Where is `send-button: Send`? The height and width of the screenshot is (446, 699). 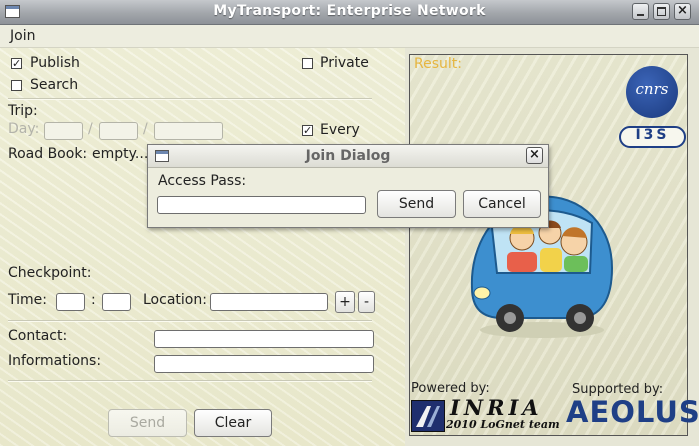 send-button: Send is located at coordinates (147, 423).